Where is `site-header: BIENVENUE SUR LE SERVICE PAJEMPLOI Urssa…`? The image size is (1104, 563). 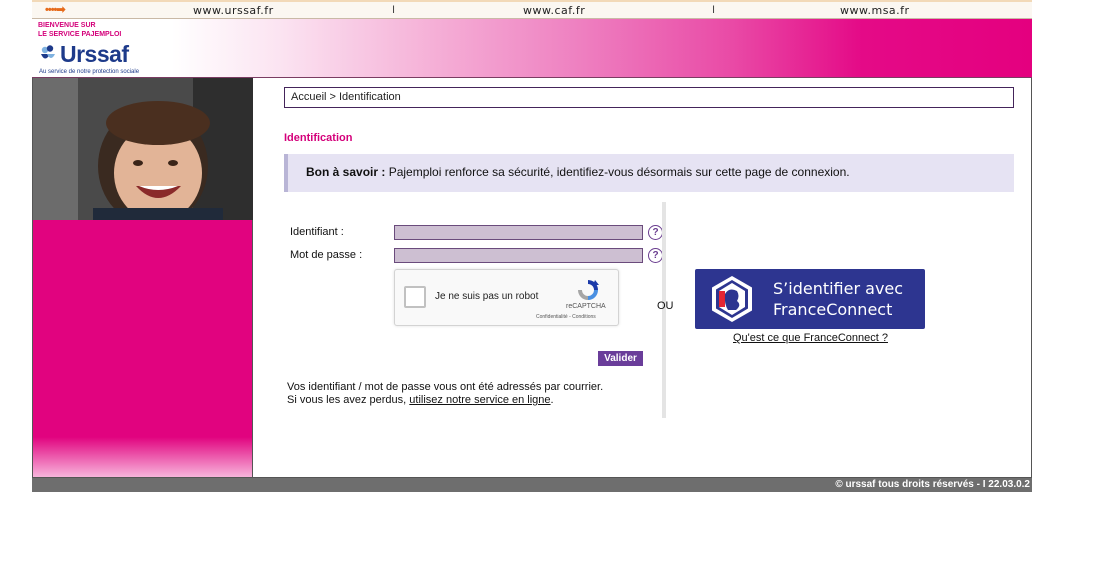 site-header: BIENVENUE SUR LE SERVICE PAJEMPLOI Urssa… is located at coordinates (532, 48).